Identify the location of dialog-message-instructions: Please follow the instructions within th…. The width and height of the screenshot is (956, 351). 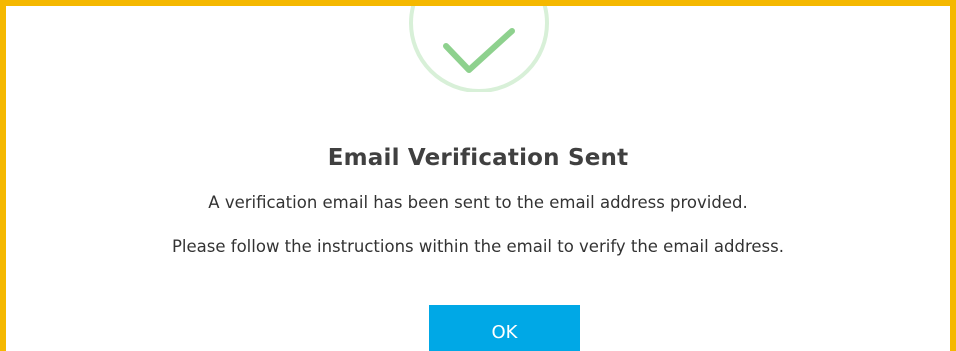
(477, 246).